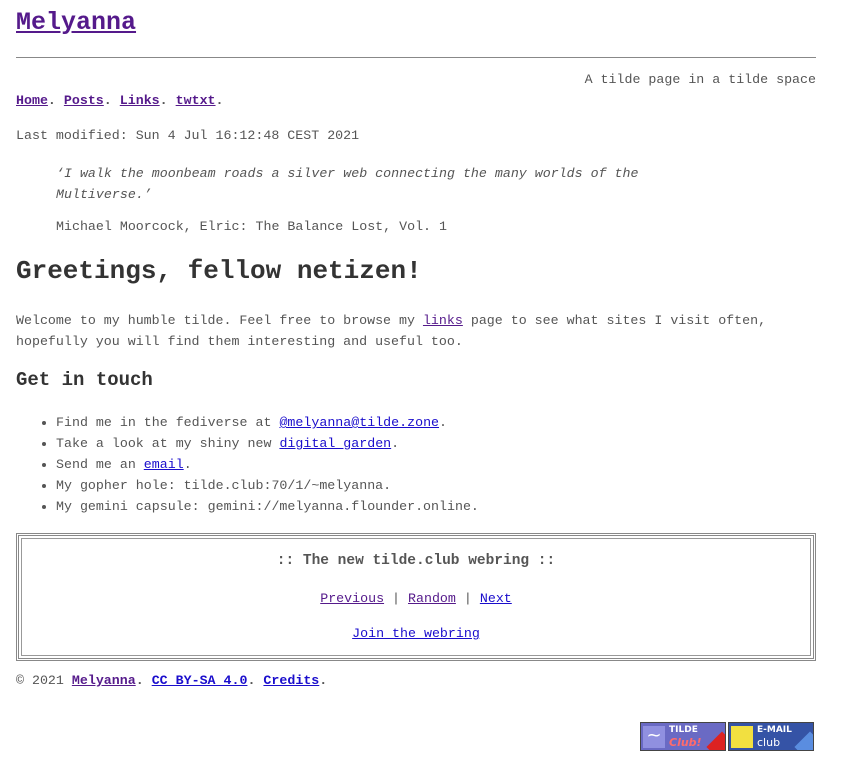  Describe the element at coordinates (352, 598) in the screenshot. I see `webring-previous-link: Previous` at that location.